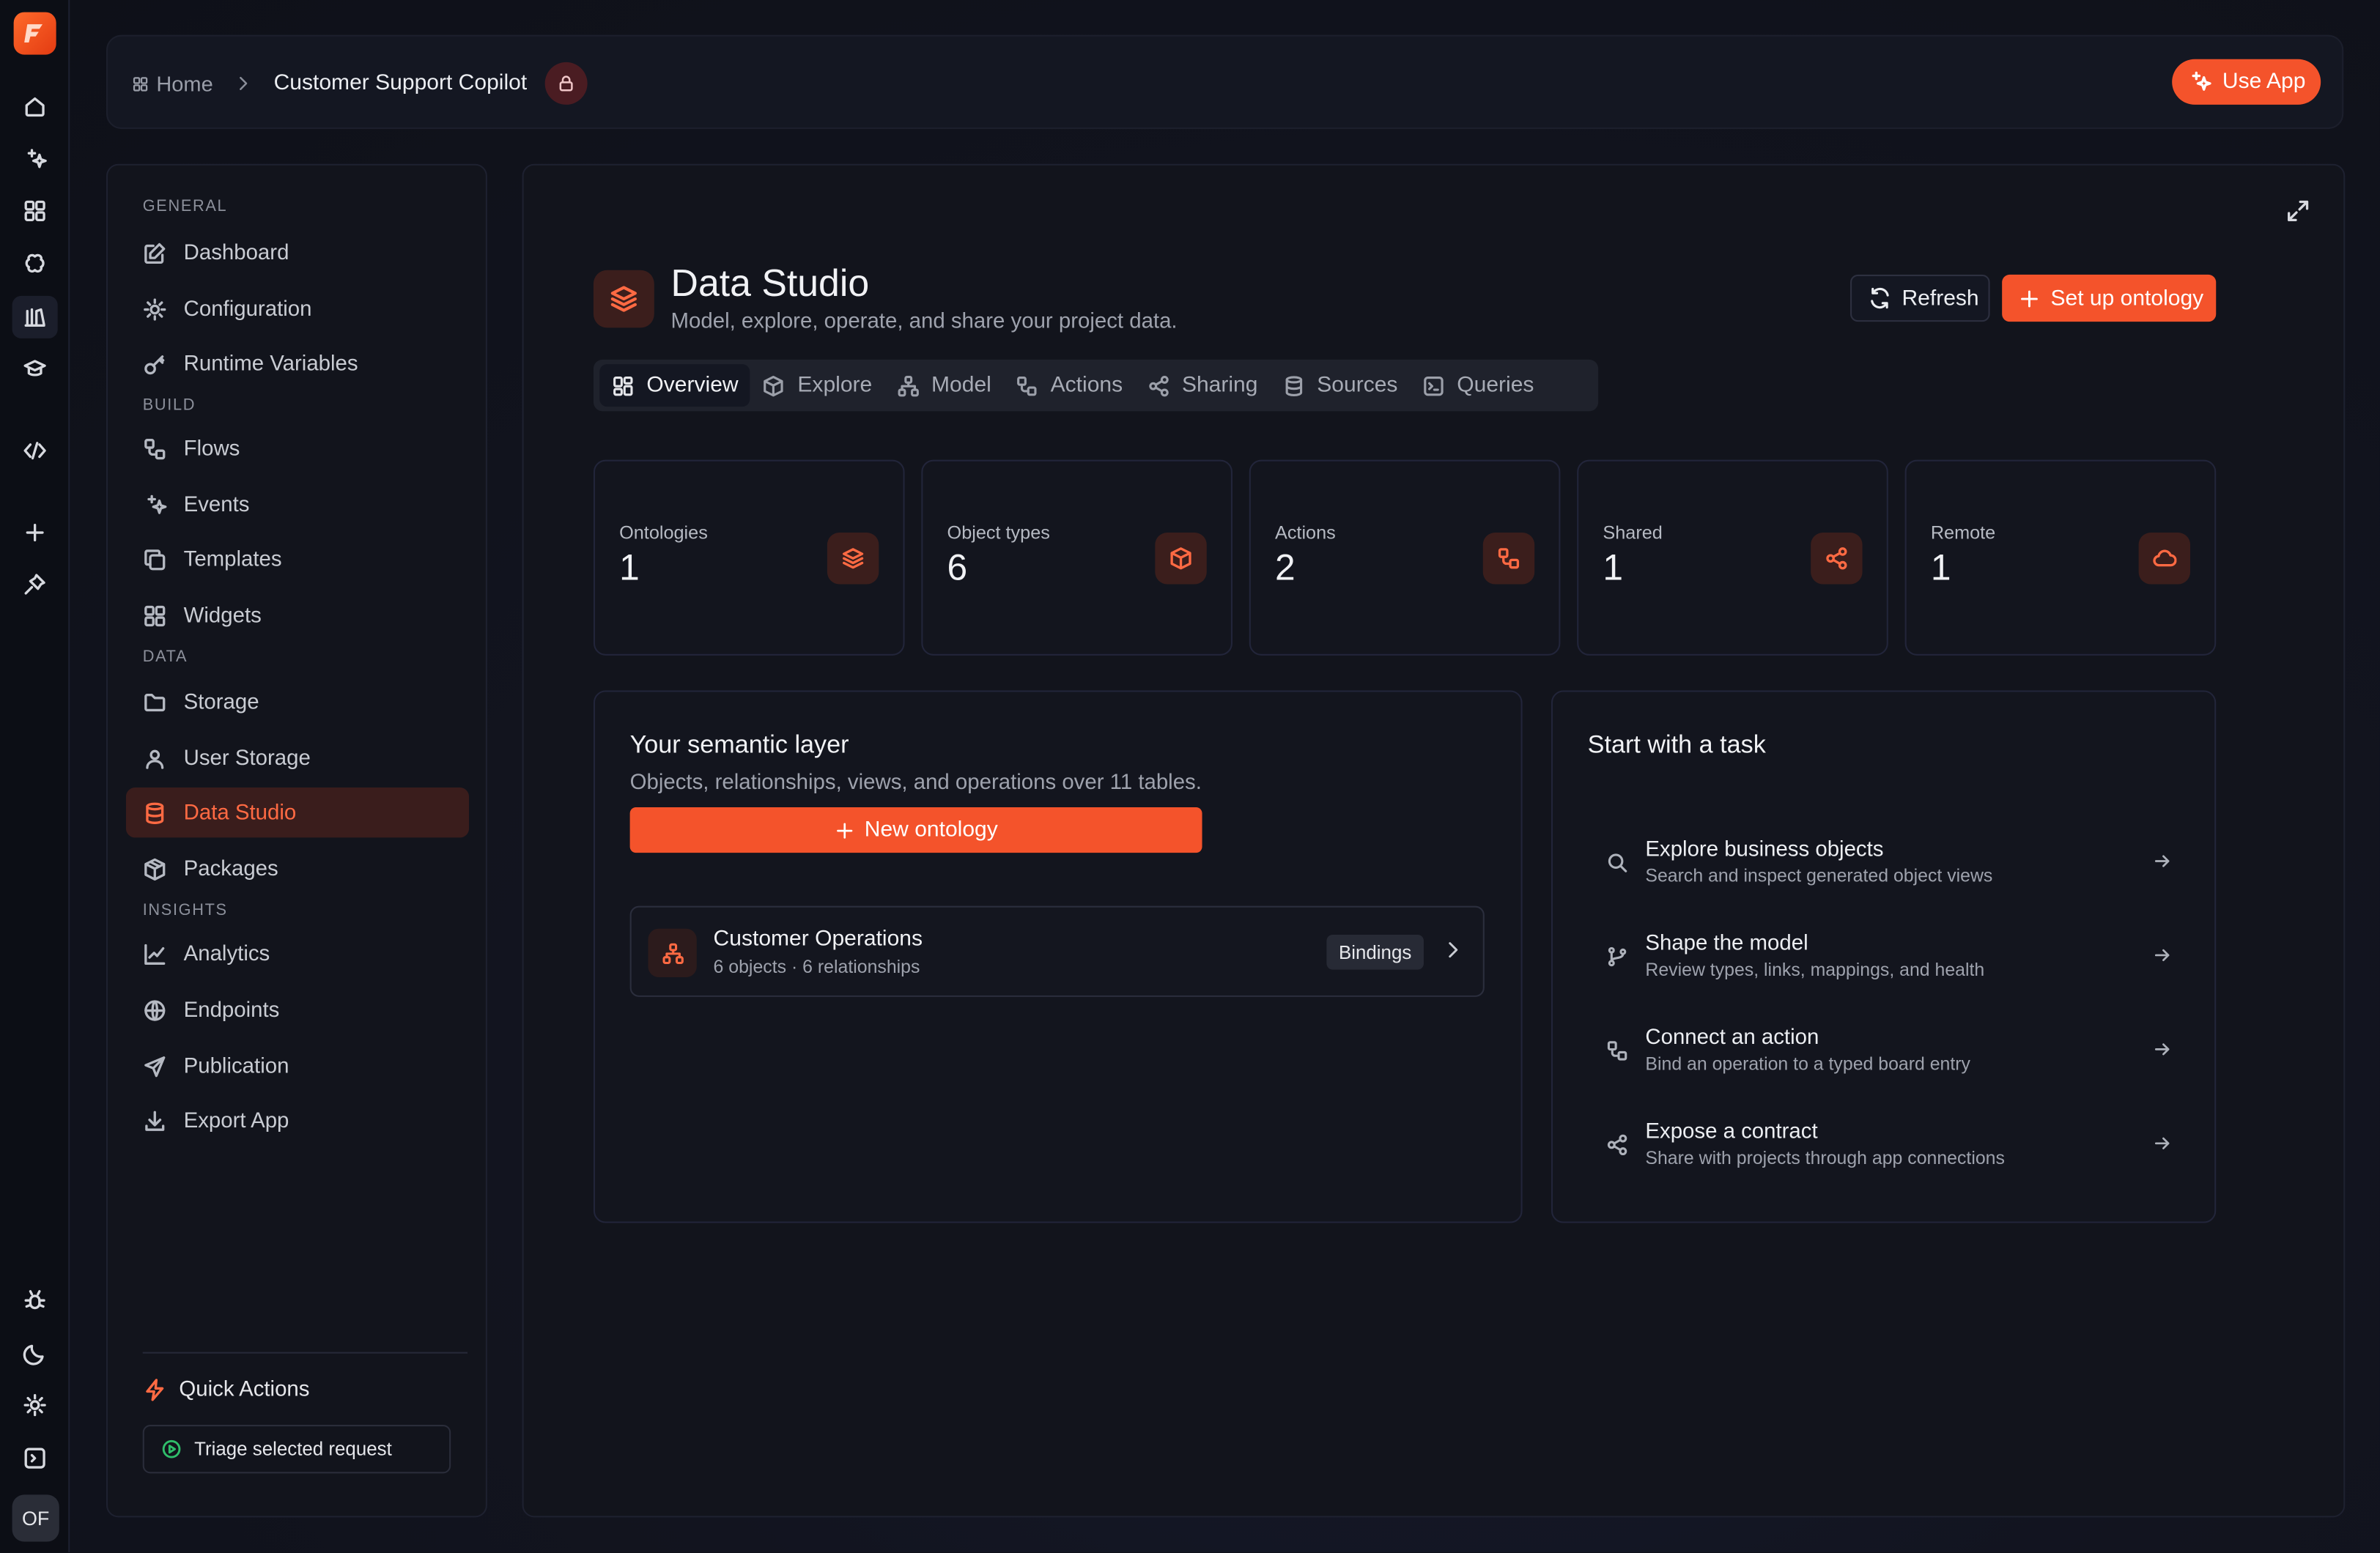 The height and width of the screenshot is (1553, 2380). I want to click on graduation-cap-icon, so click(35, 368).